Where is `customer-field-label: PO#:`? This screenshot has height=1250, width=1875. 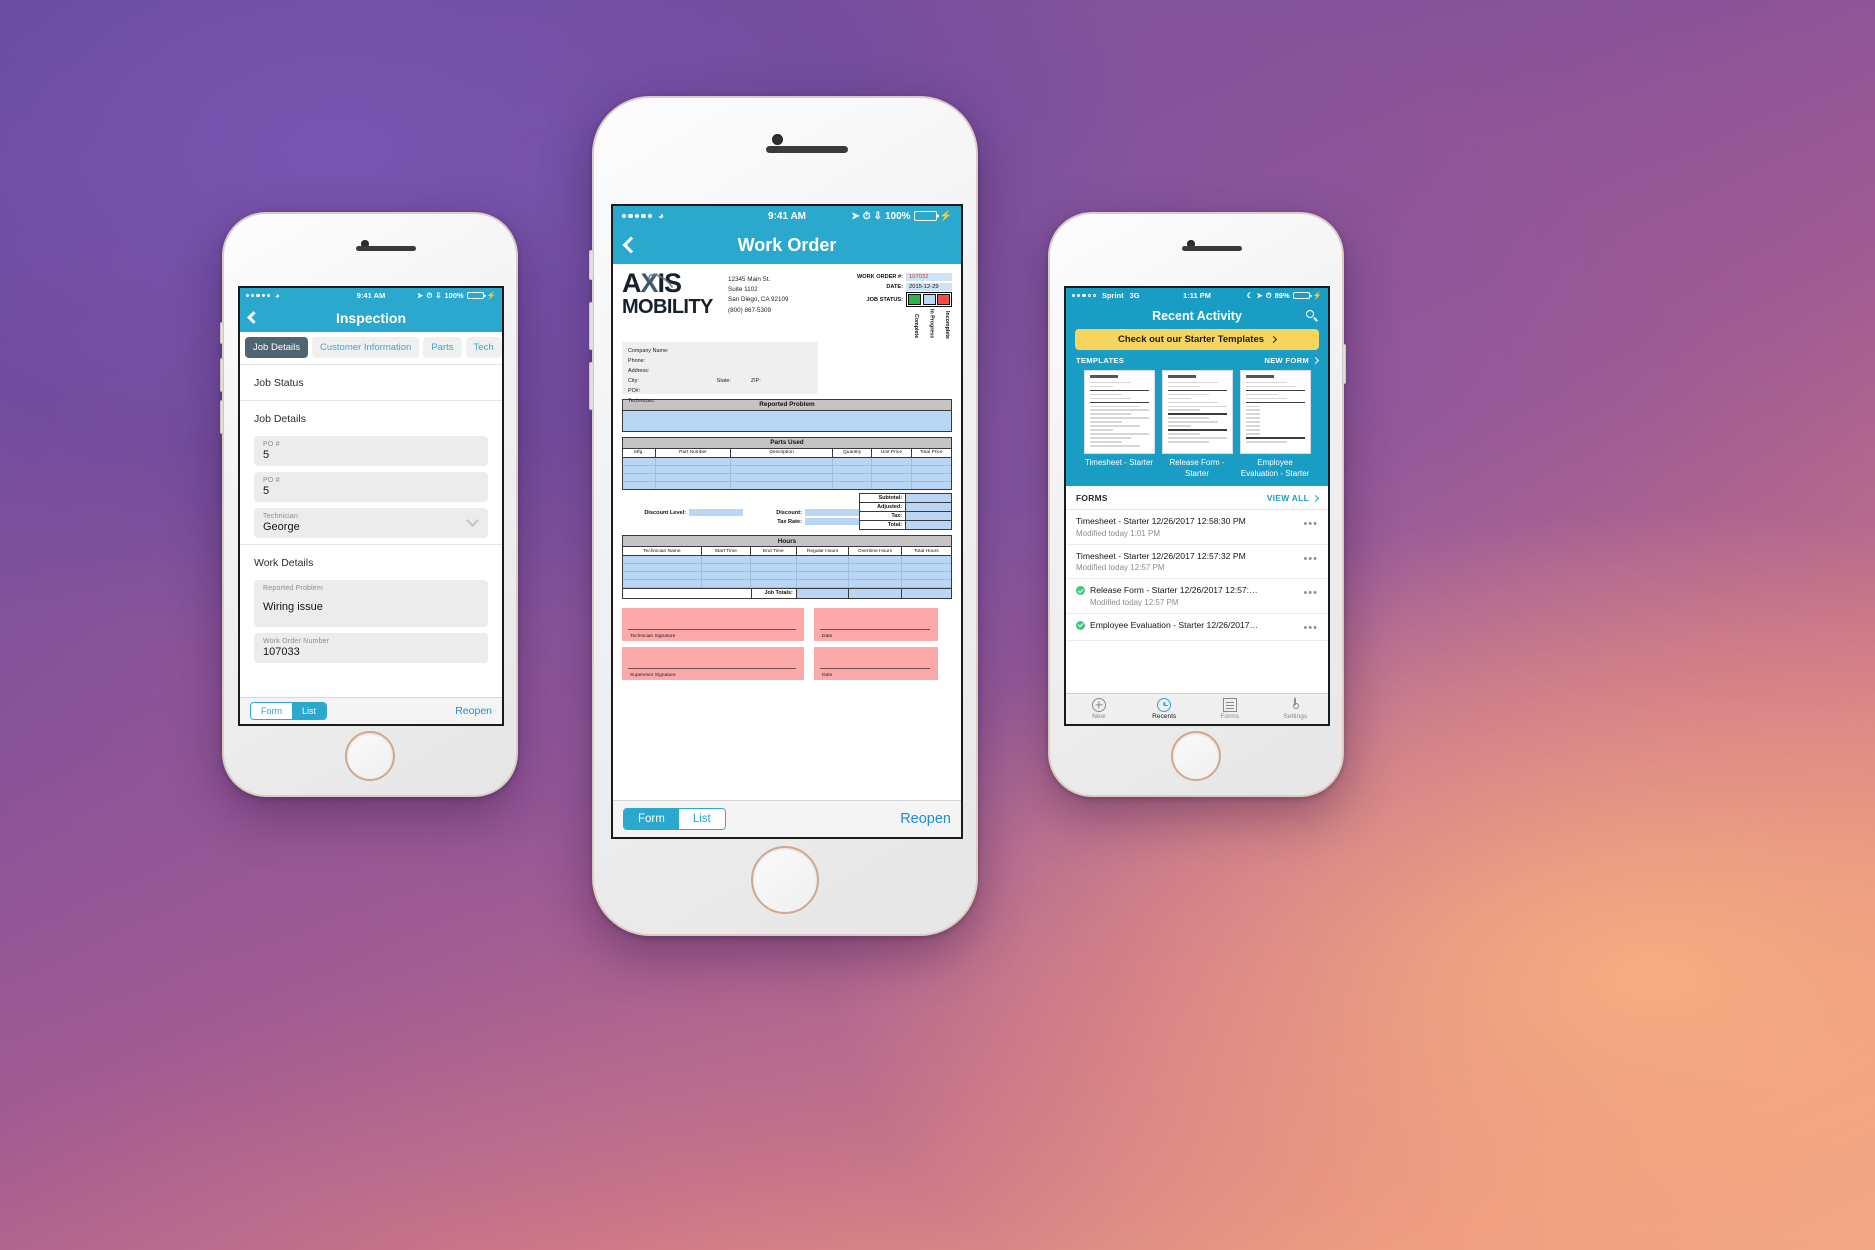 customer-field-label: PO#: is located at coordinates (634, 390).